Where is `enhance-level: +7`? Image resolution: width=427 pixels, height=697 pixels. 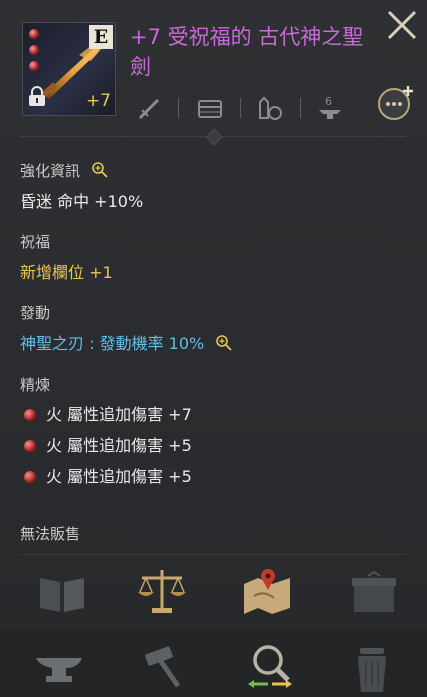
enhance-level: +7 is located at coordinates (98, 101).